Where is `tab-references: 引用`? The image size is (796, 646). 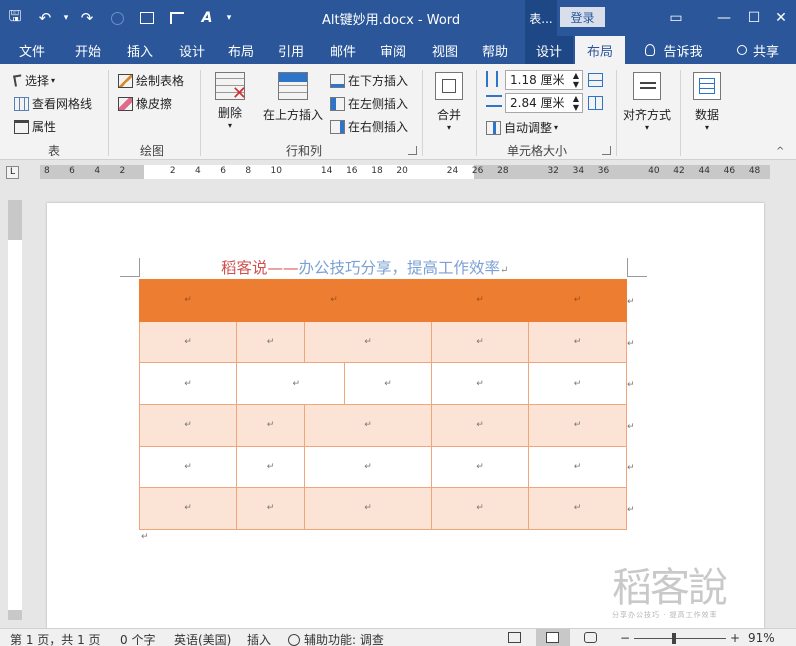
tab-references: 引用 is located at coordinates (291, 50).